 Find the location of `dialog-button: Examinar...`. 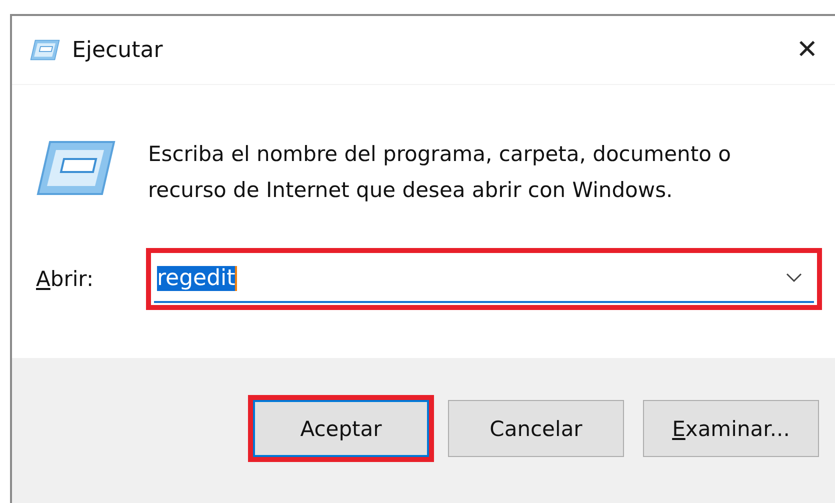

dialog-button: Examinar... is located at coordinates (731, 428).